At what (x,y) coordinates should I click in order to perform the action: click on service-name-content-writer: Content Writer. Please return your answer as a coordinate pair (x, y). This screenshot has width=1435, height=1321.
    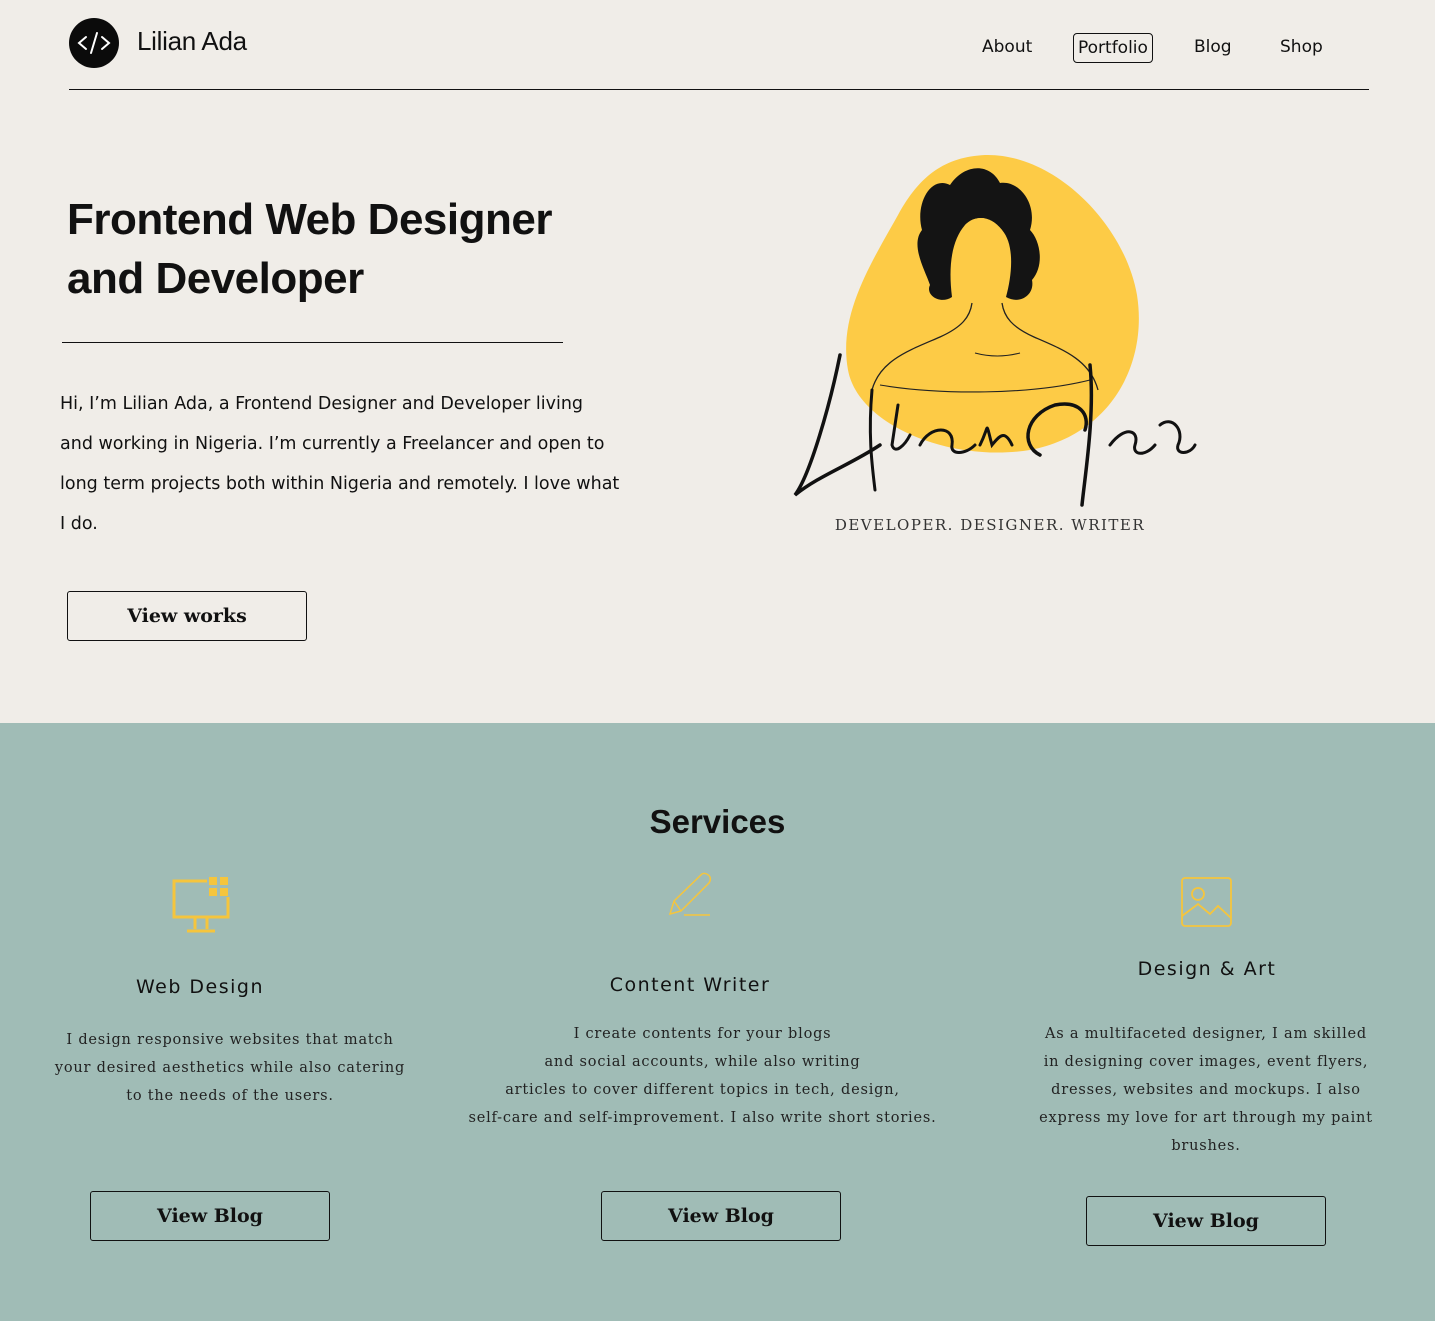
    Looking at the image, I should click on (690, 985).